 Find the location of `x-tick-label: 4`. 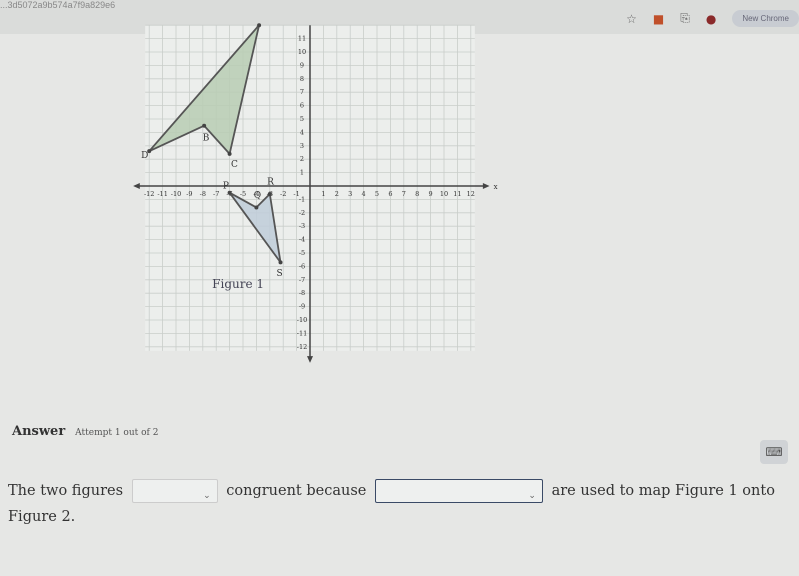

x-tick-label: 4 is located at coordinates (364, 194).